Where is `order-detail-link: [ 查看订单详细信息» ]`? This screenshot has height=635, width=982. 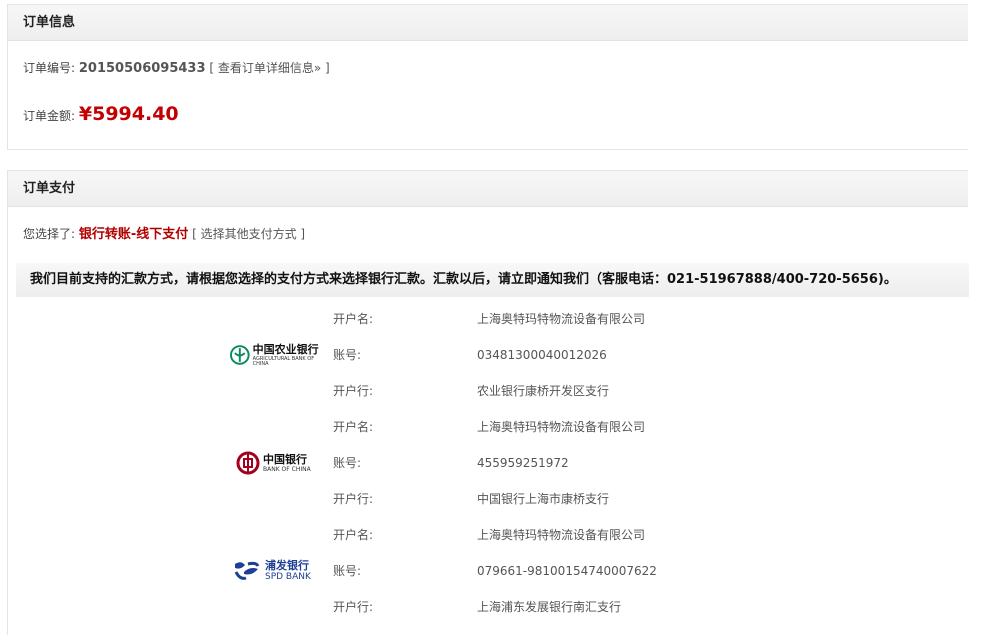 order-detail-link: [ 查看订单详细信息» ] is located at coordinates (269, 68).